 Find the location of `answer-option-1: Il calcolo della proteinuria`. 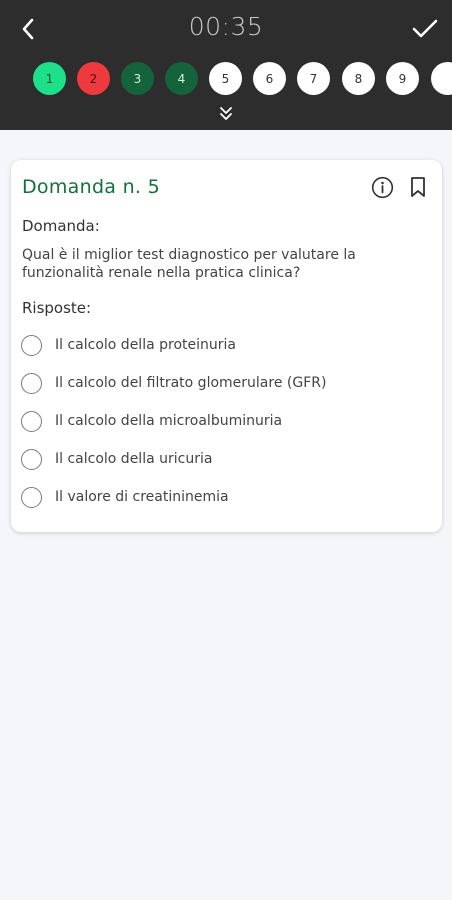

answer-option-1: Il calcolo della proteinuria is located at coordinates (226, 345).